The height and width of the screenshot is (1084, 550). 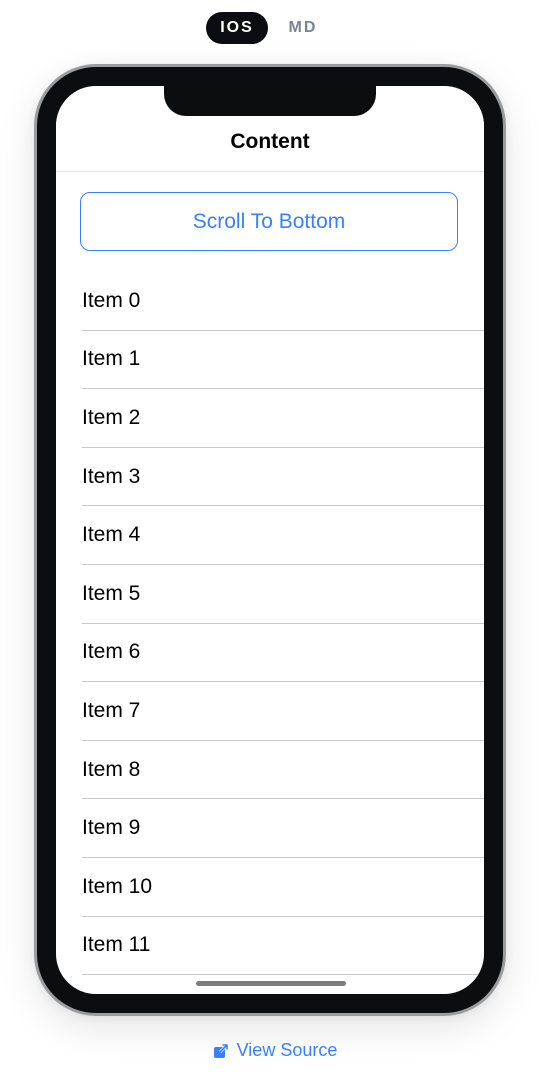 What do you see at coordinates (283, 594) in the screenshot?
I see `list-item: Item 5` at bounding box center [283, 594].